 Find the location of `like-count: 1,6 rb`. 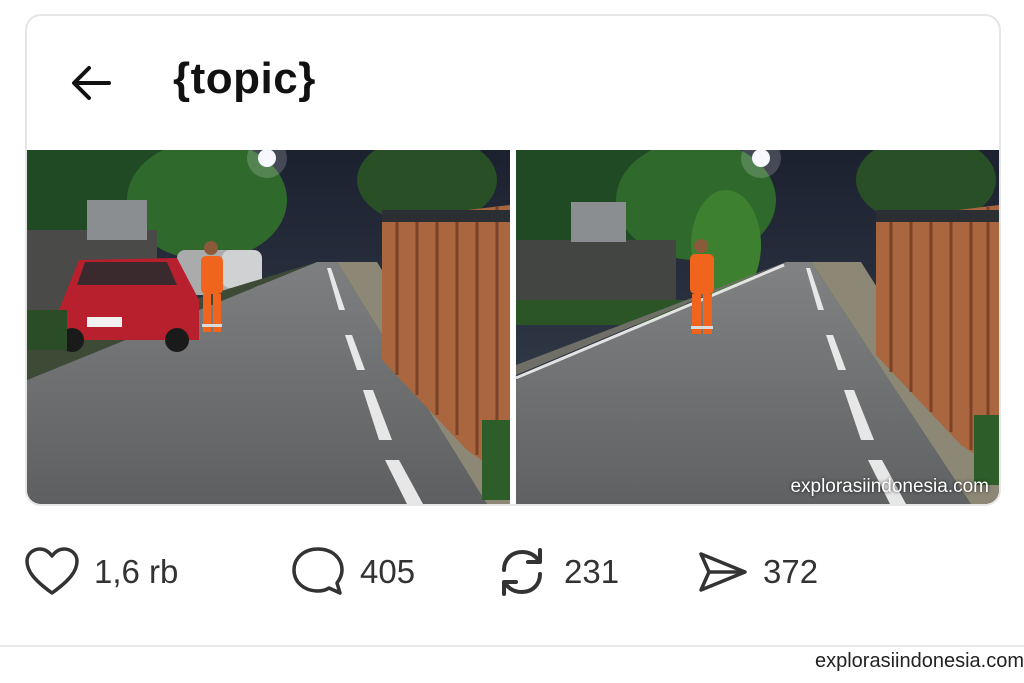

like-count: 1,6 rb is located at coordinates (136, 571).